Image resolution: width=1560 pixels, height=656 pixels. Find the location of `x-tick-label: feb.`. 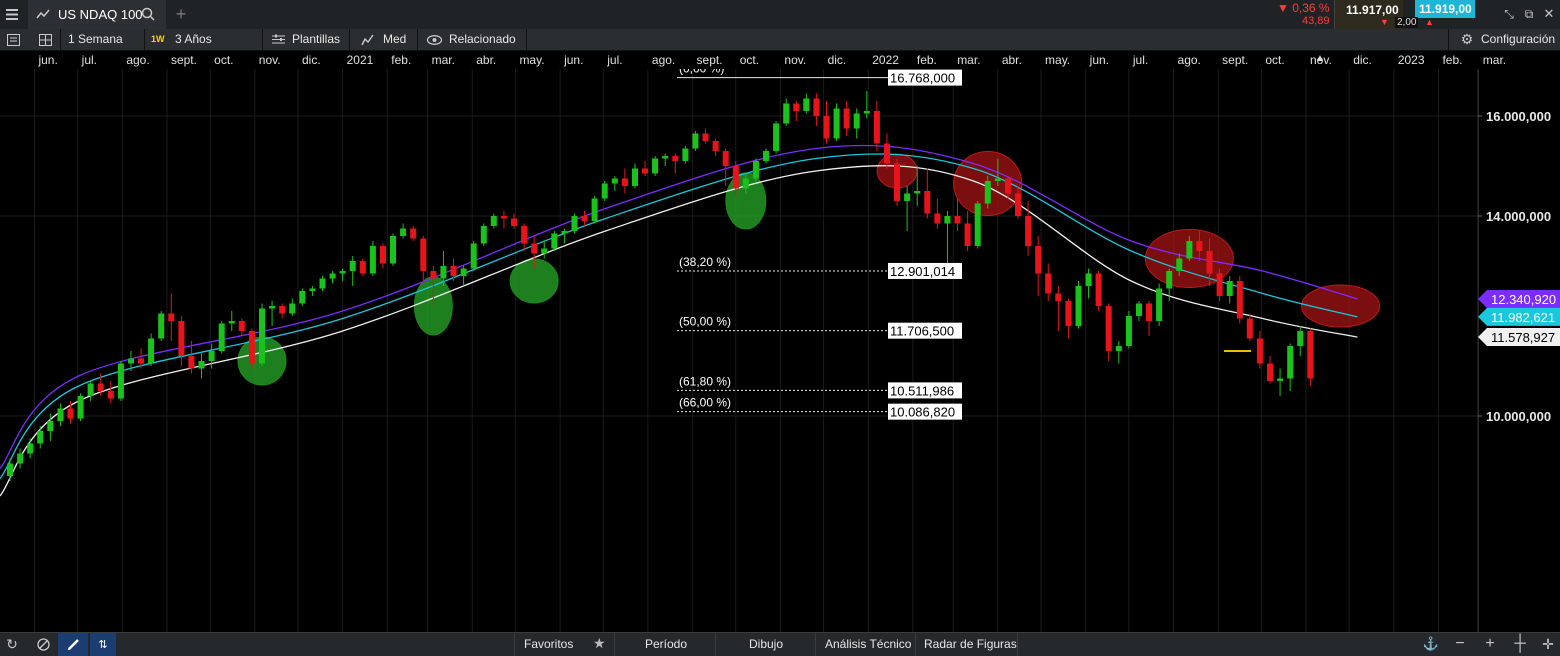

x-tick-label: feb. is located at coordinates (1452, 60).